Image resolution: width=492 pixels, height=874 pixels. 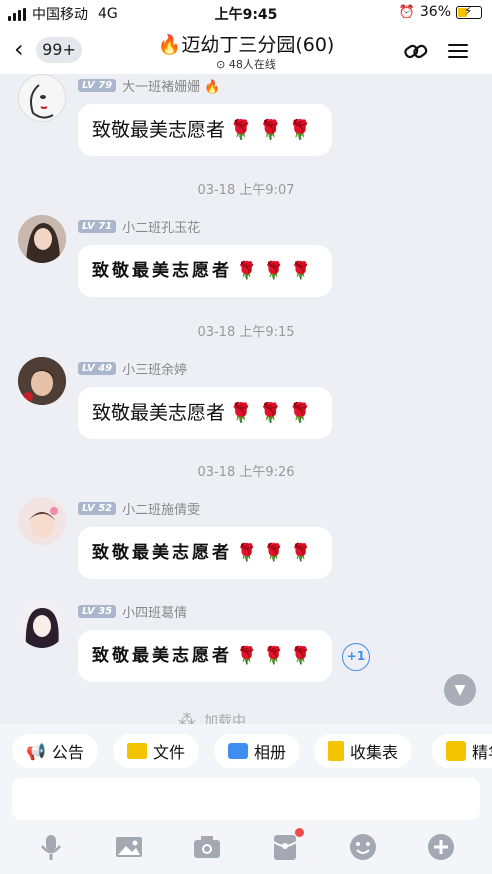 What do you see at coordinates (416, 51) in the screenshot?
I see `link-icon` at bounding box center [416, 51].